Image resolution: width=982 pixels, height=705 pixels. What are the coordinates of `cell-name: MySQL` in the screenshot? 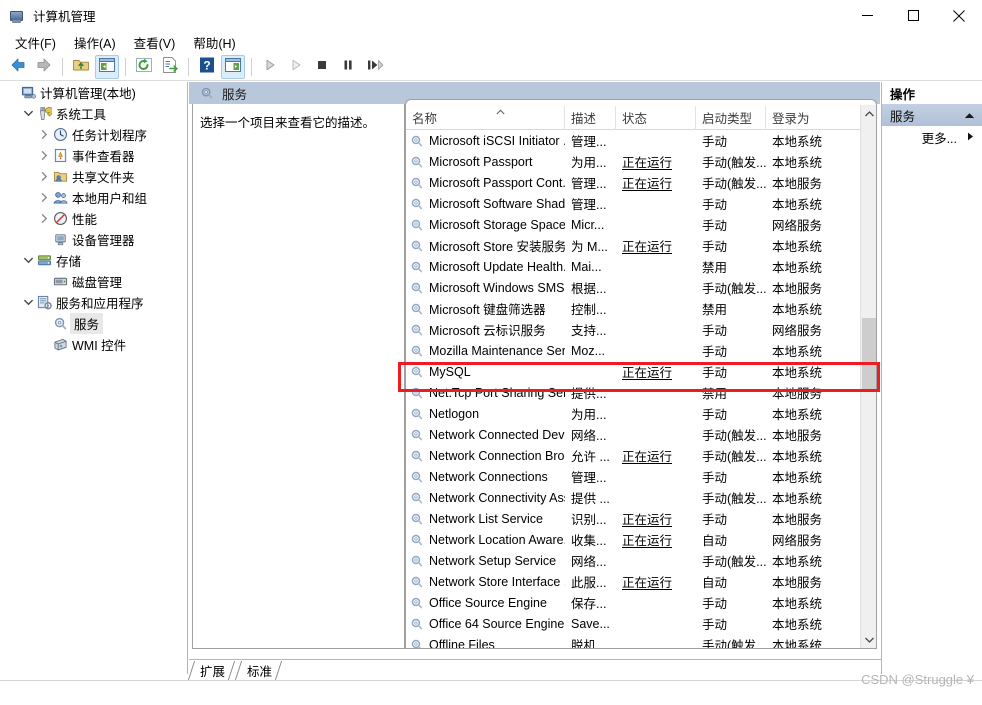 It's located at (485, 372).